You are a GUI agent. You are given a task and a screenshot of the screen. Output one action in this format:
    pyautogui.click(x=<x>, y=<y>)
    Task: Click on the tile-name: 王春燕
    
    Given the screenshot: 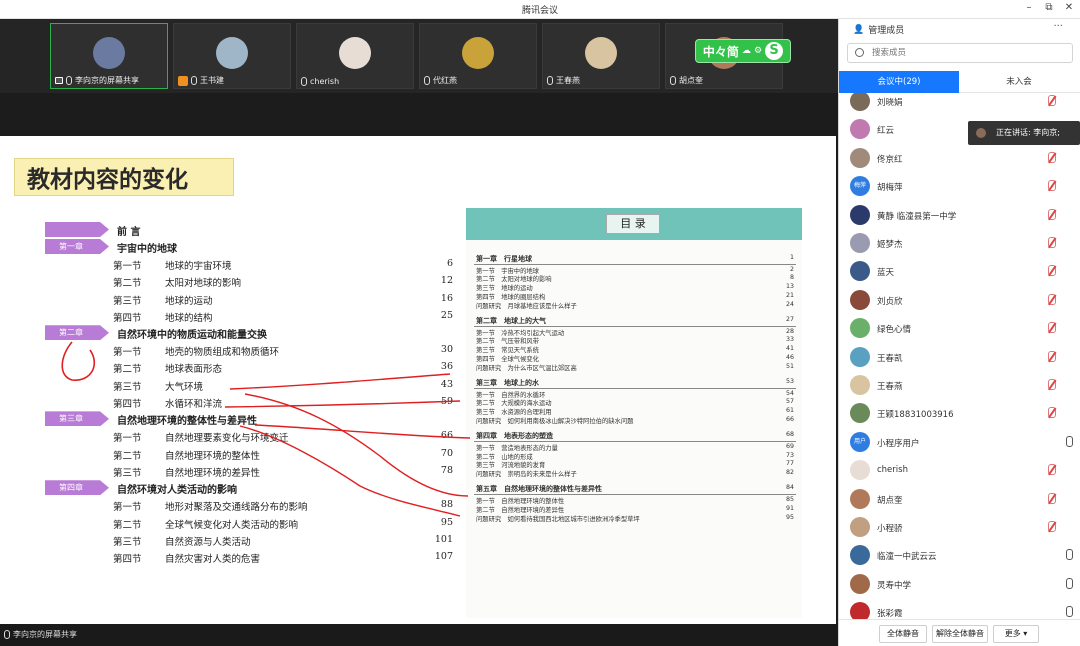 What is the action you would take?
    pyautogui.click(x=563, y=80)
    